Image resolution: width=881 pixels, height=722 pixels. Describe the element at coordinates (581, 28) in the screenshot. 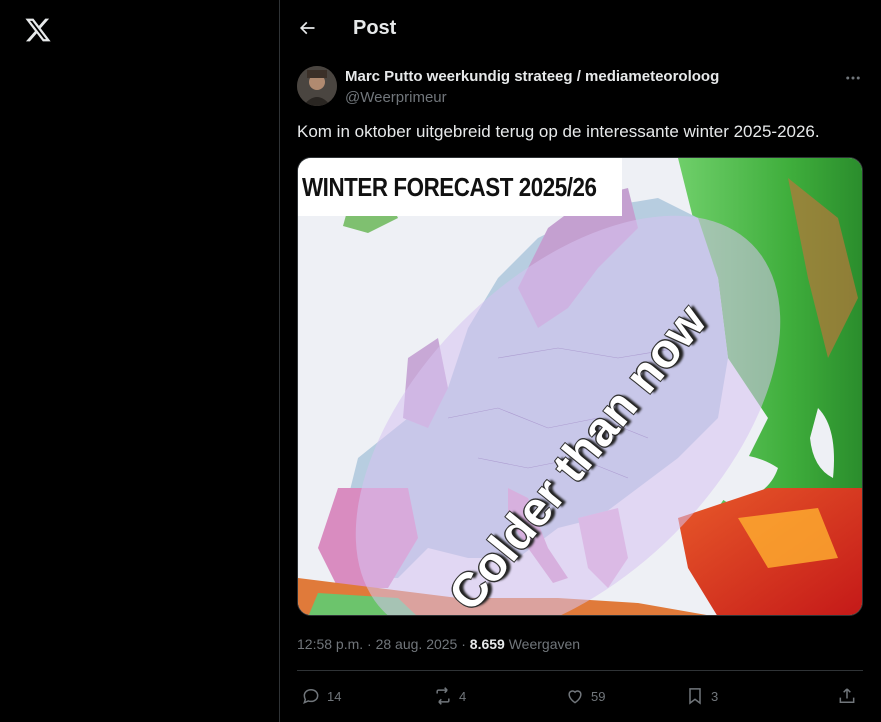

I see `top-bar: Post` at that location.